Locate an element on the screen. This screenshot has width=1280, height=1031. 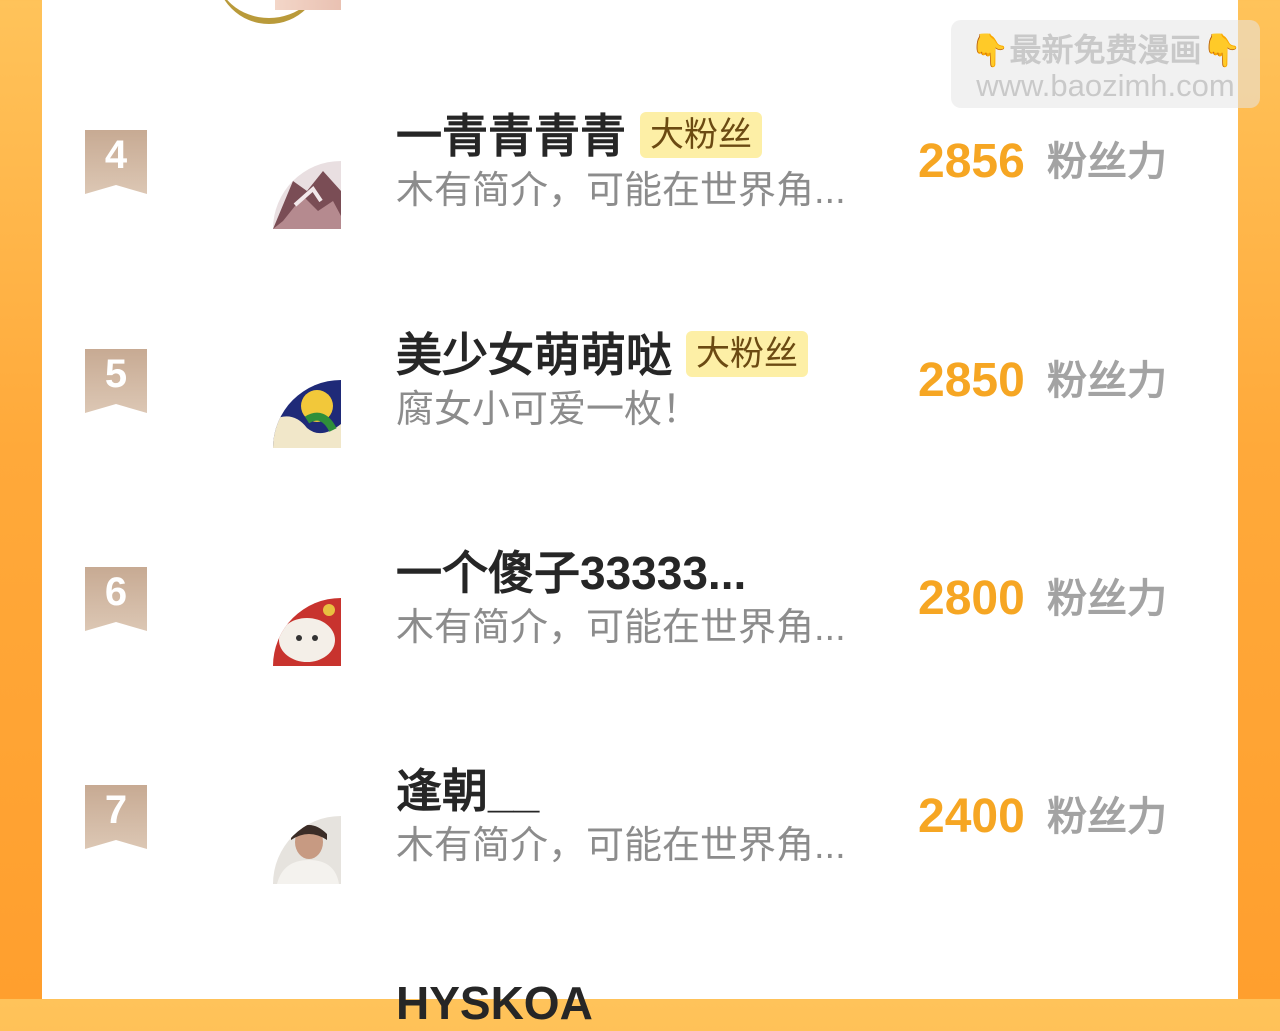
watermark-url: www.baozimh.com is located at coordinates (1105, 85).